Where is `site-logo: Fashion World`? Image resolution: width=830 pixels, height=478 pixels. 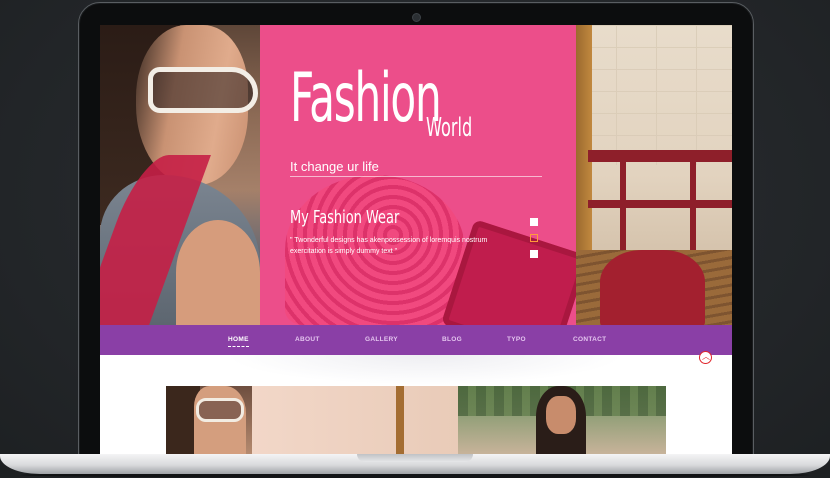
site-logo: Fashion World is located at coordinates (411, 101).